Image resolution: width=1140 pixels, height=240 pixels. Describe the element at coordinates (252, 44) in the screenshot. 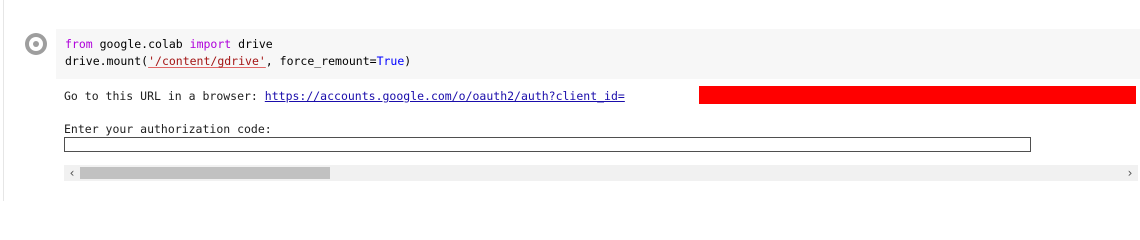

I see `import-target: drive` at that location.